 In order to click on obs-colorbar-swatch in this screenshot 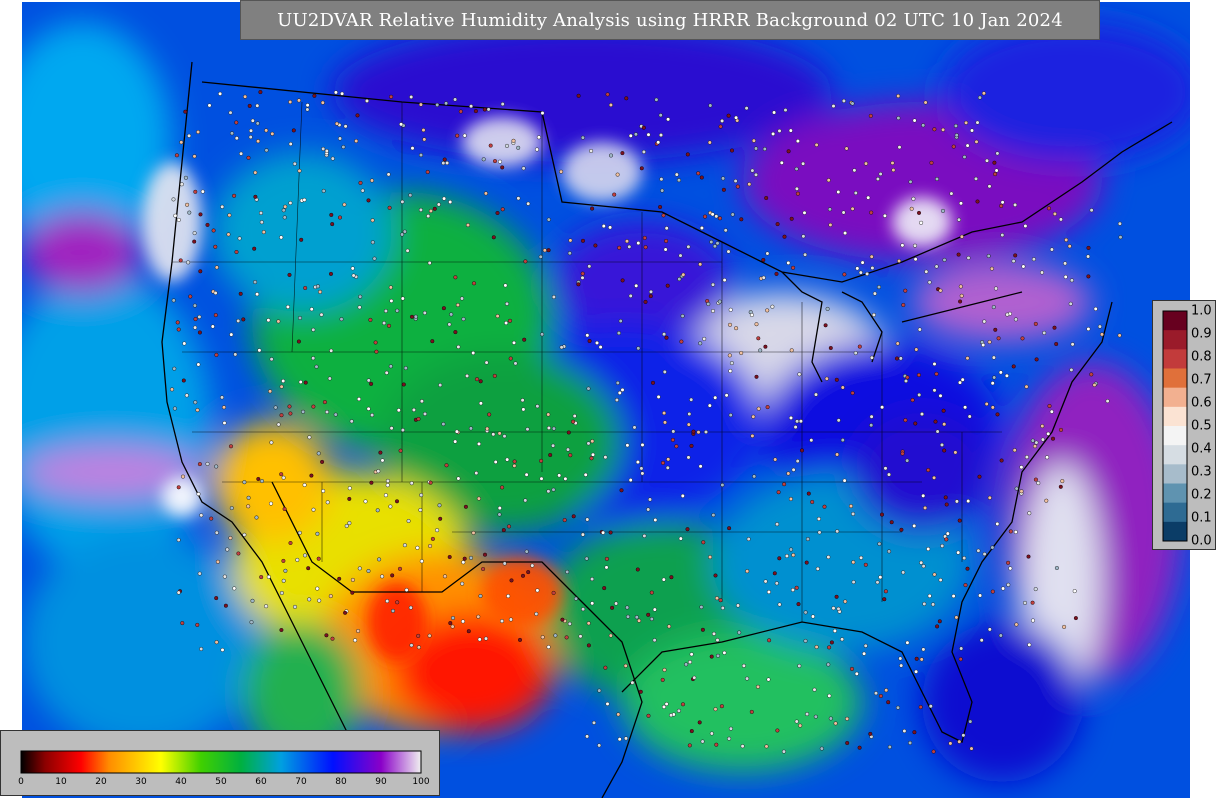, I will do `click(1175, 340)`.